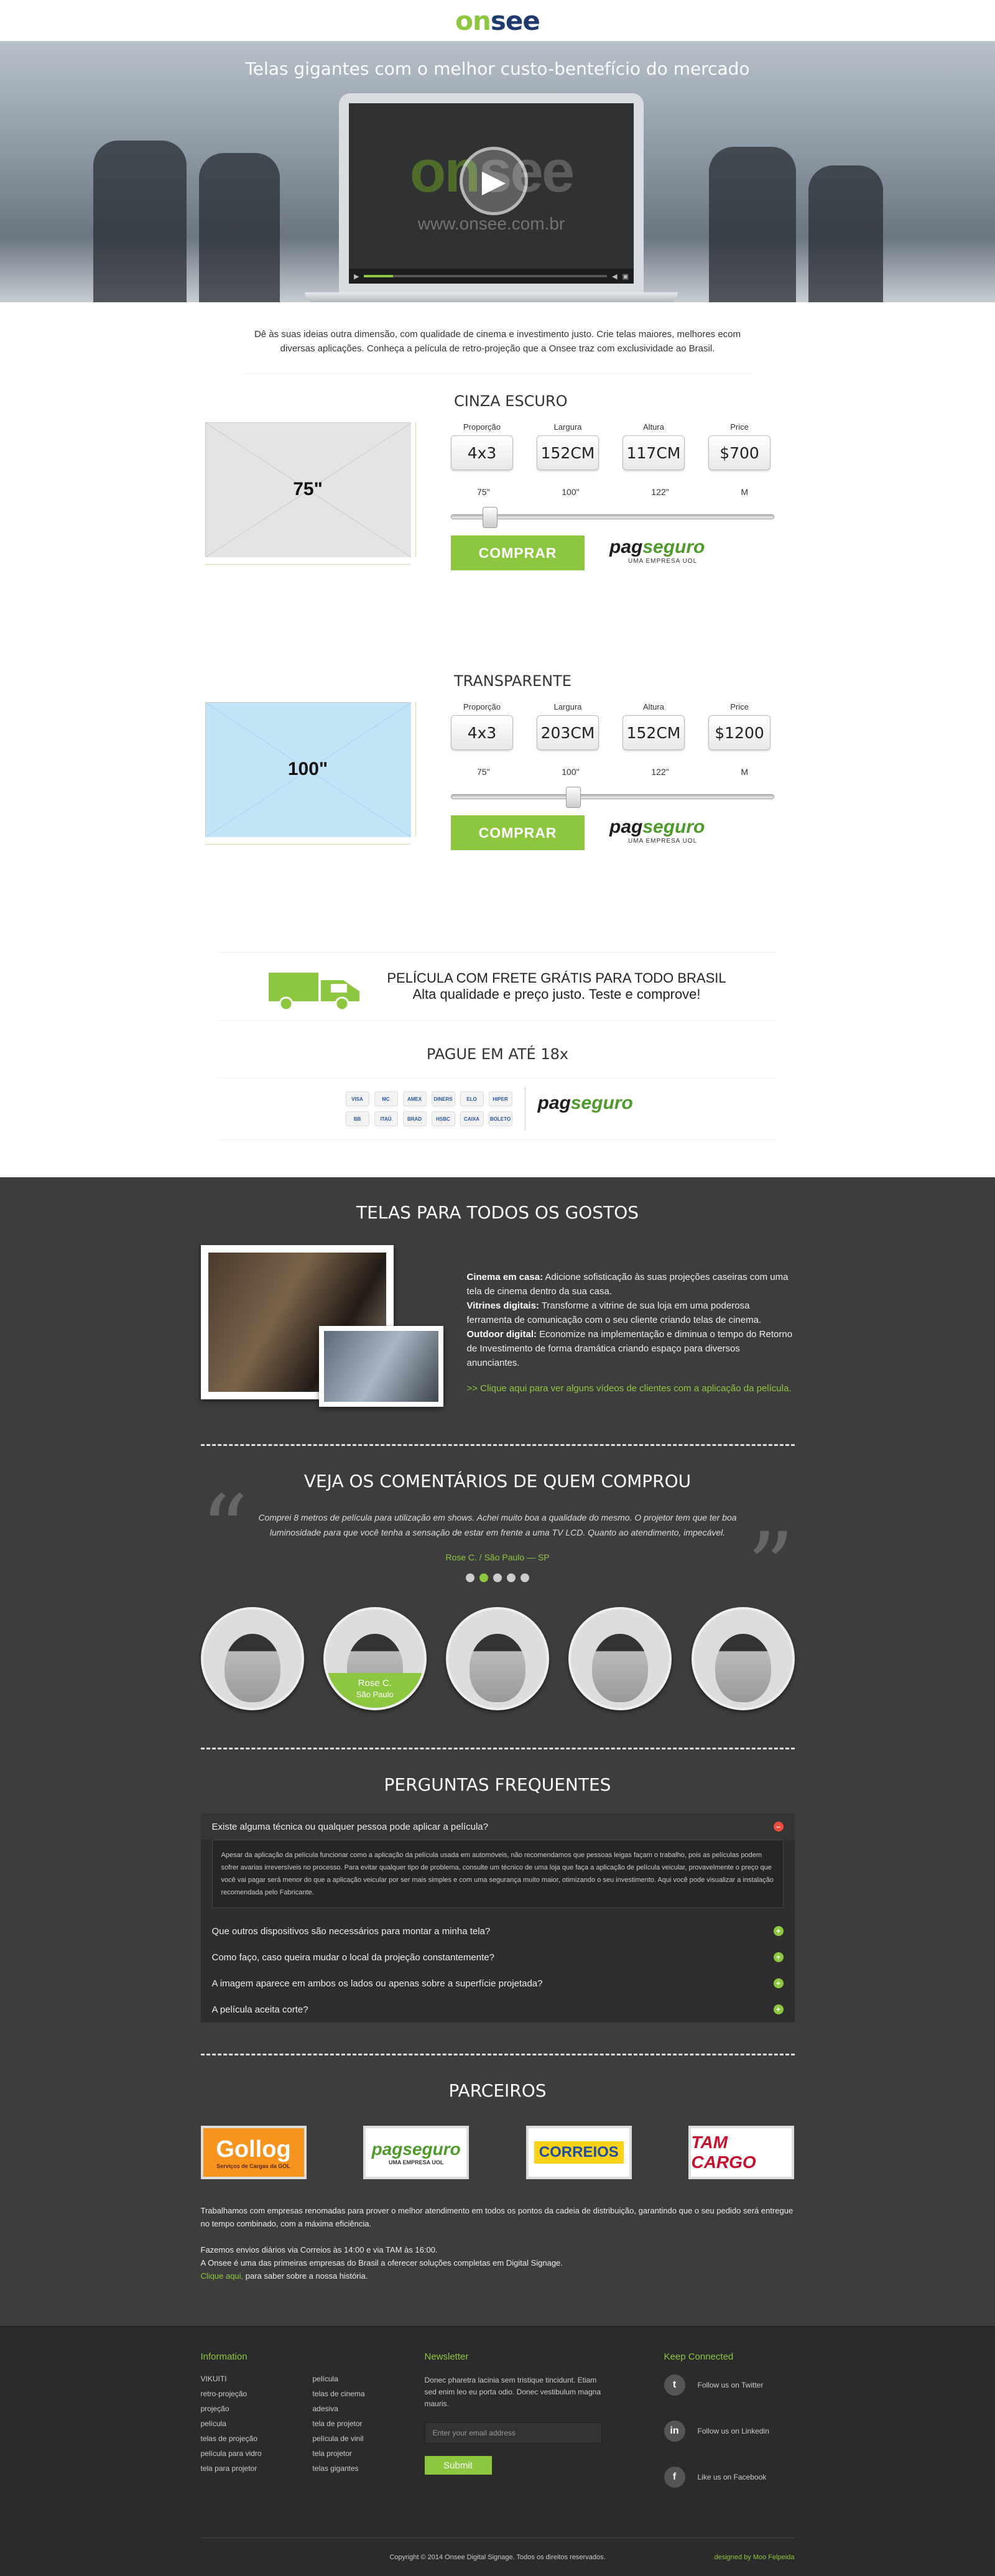 The width and height of the screenshot is (995, 2576). I want to click on play-small-icon: ▶, so click(356, 276).